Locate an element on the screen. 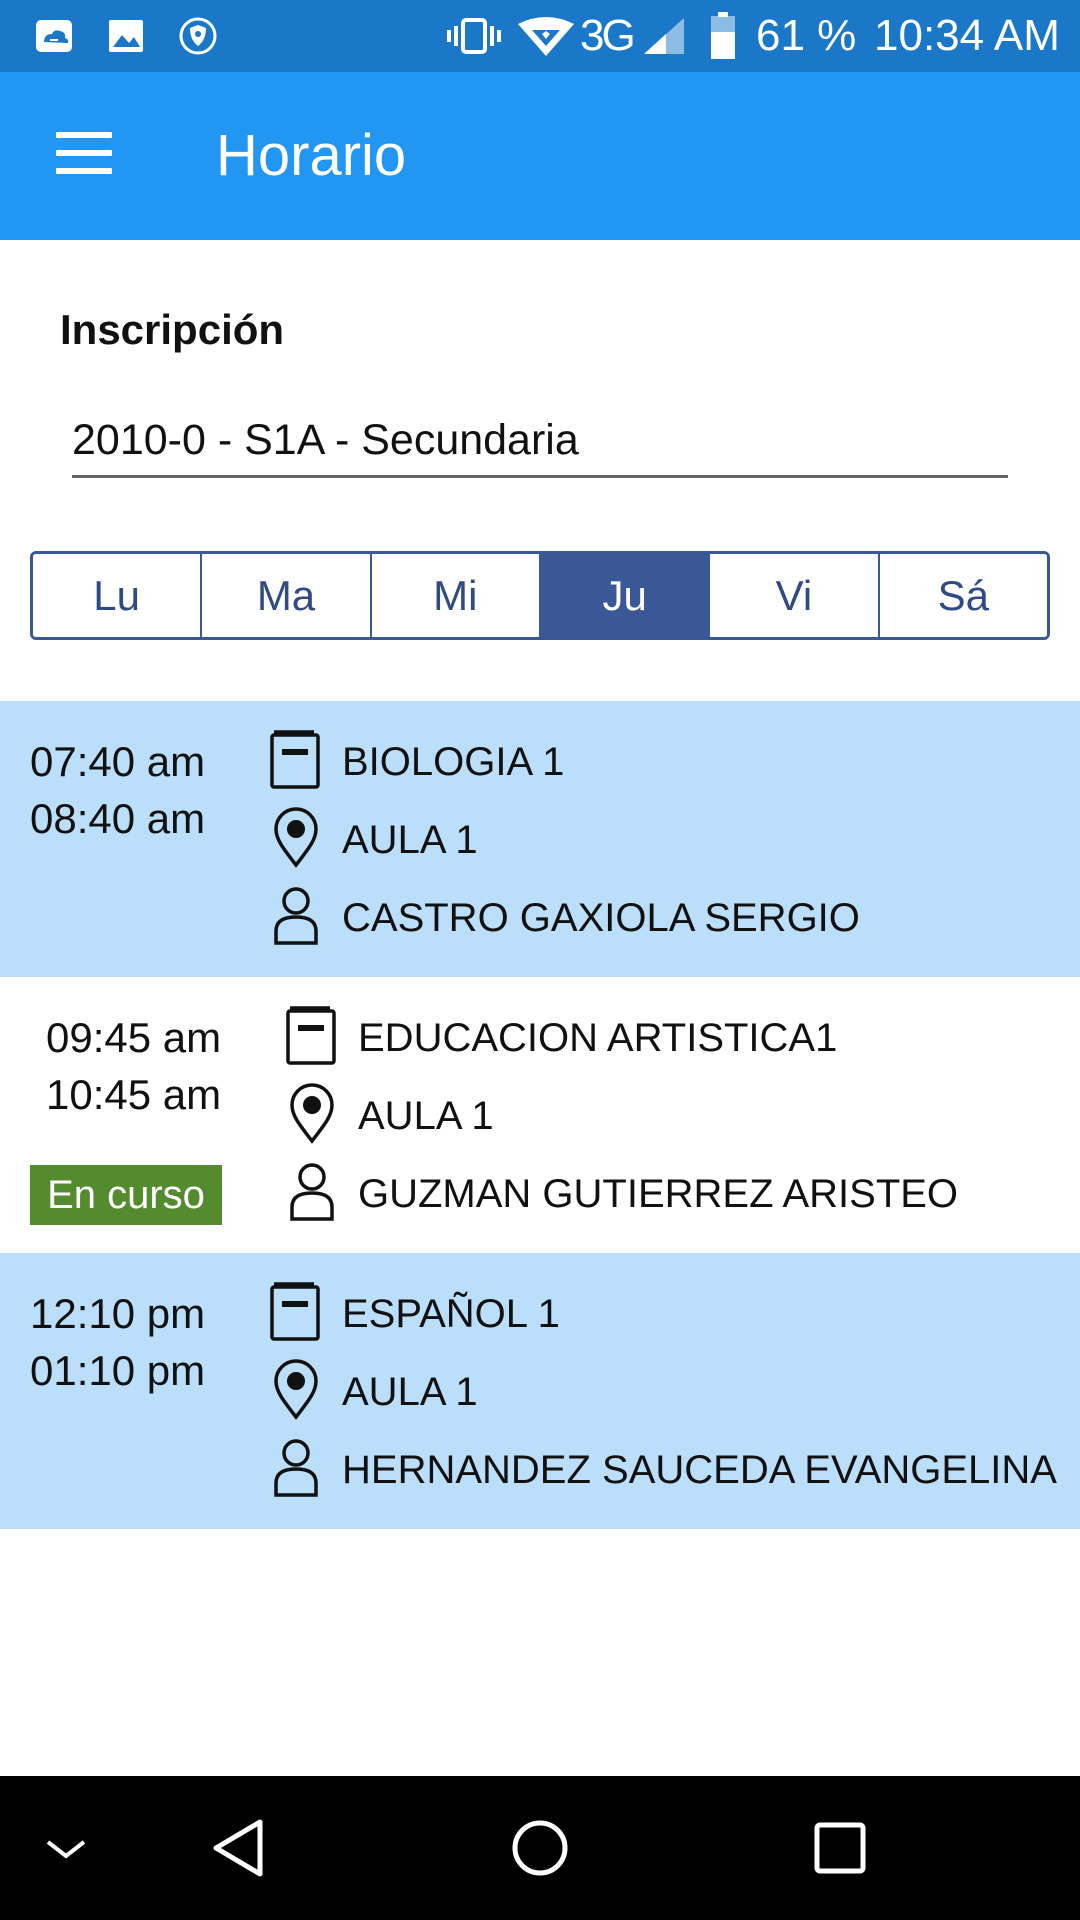 The width and height of the screenshot is (1080, 1920). tab-ma: Ma is located at coordinates (287, 595).